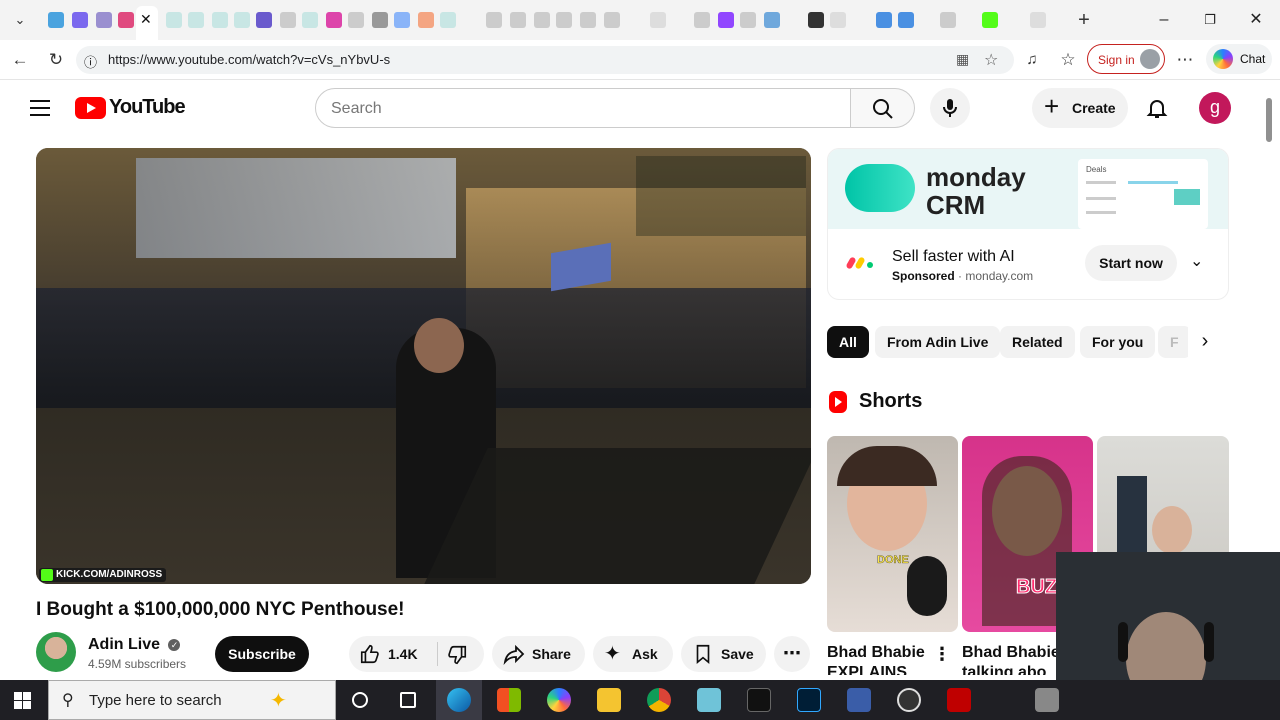 The height and width of the screenshot is (720, 1280). What do you see at coordinates (559, 700) in the screenshot?
I see `copilot-app-icon` at bounding box center [559, 700].